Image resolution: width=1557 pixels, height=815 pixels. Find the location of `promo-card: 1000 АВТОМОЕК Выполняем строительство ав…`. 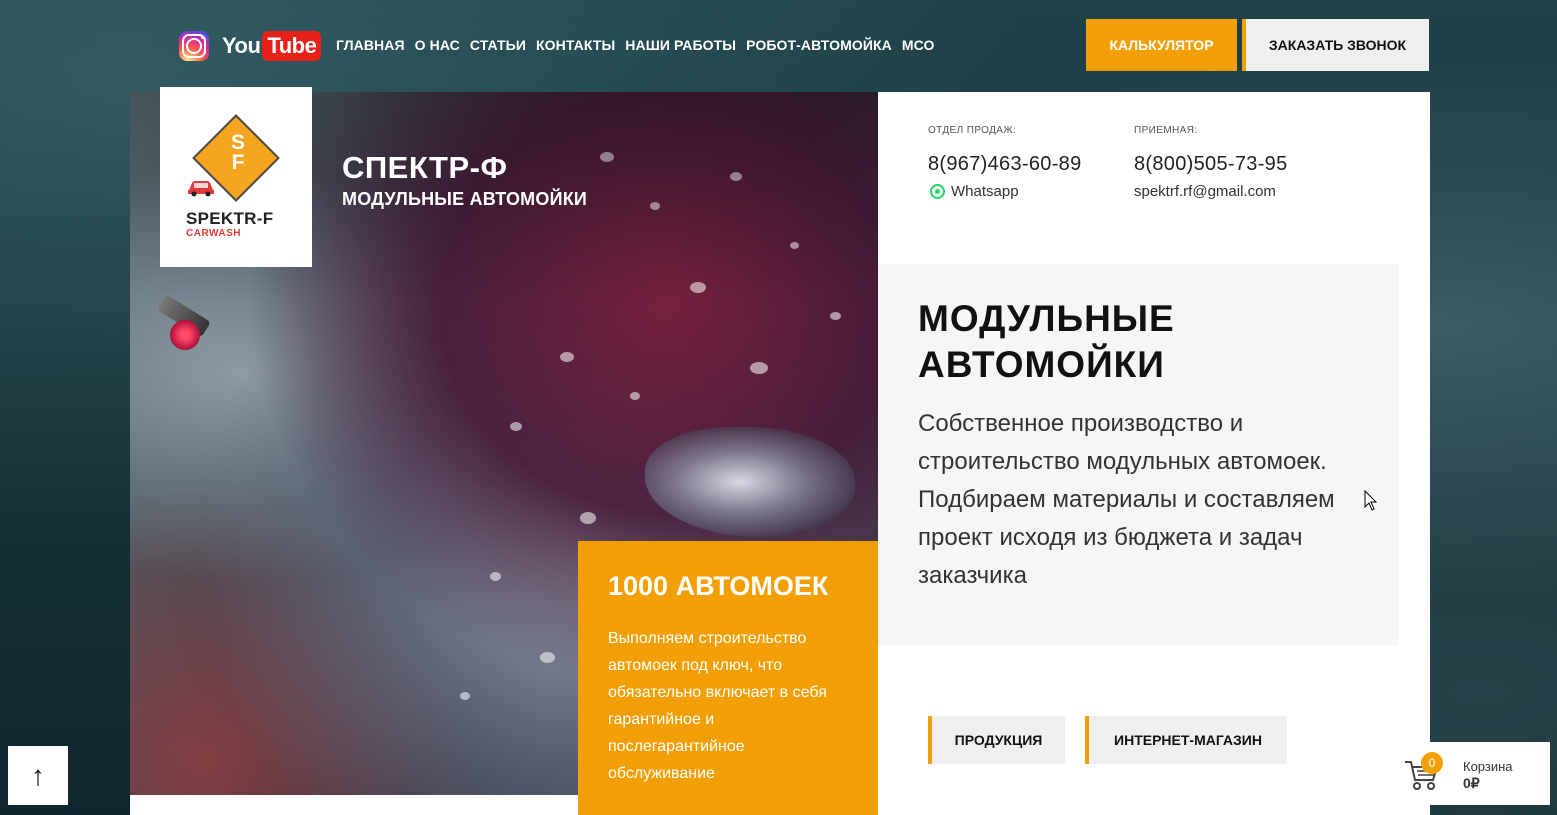

promo-card: 1000 АВТОМОЕК Выполняем строительство ав… is located at coordinates (728, 678).